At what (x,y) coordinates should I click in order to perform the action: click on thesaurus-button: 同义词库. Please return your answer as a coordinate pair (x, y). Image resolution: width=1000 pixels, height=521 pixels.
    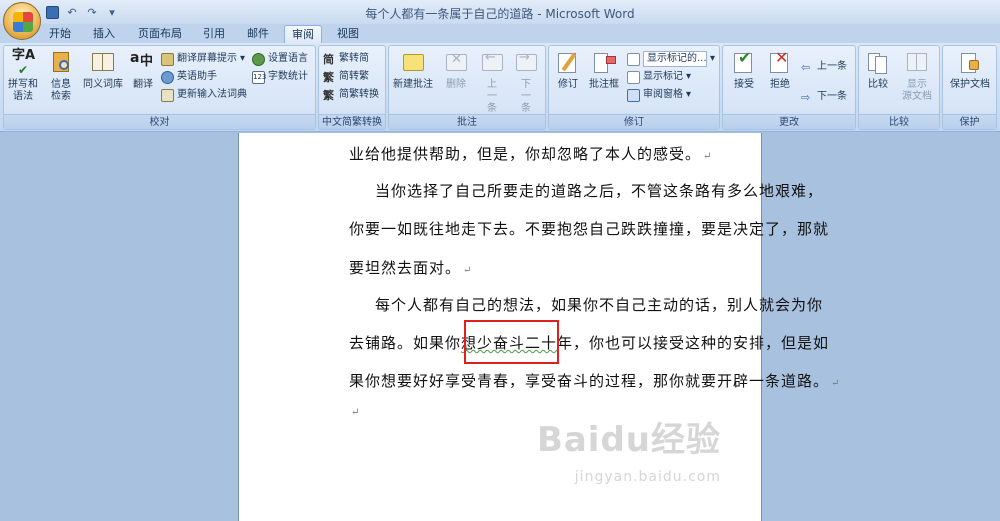
    Looking at the image, I should click on (103, 70).